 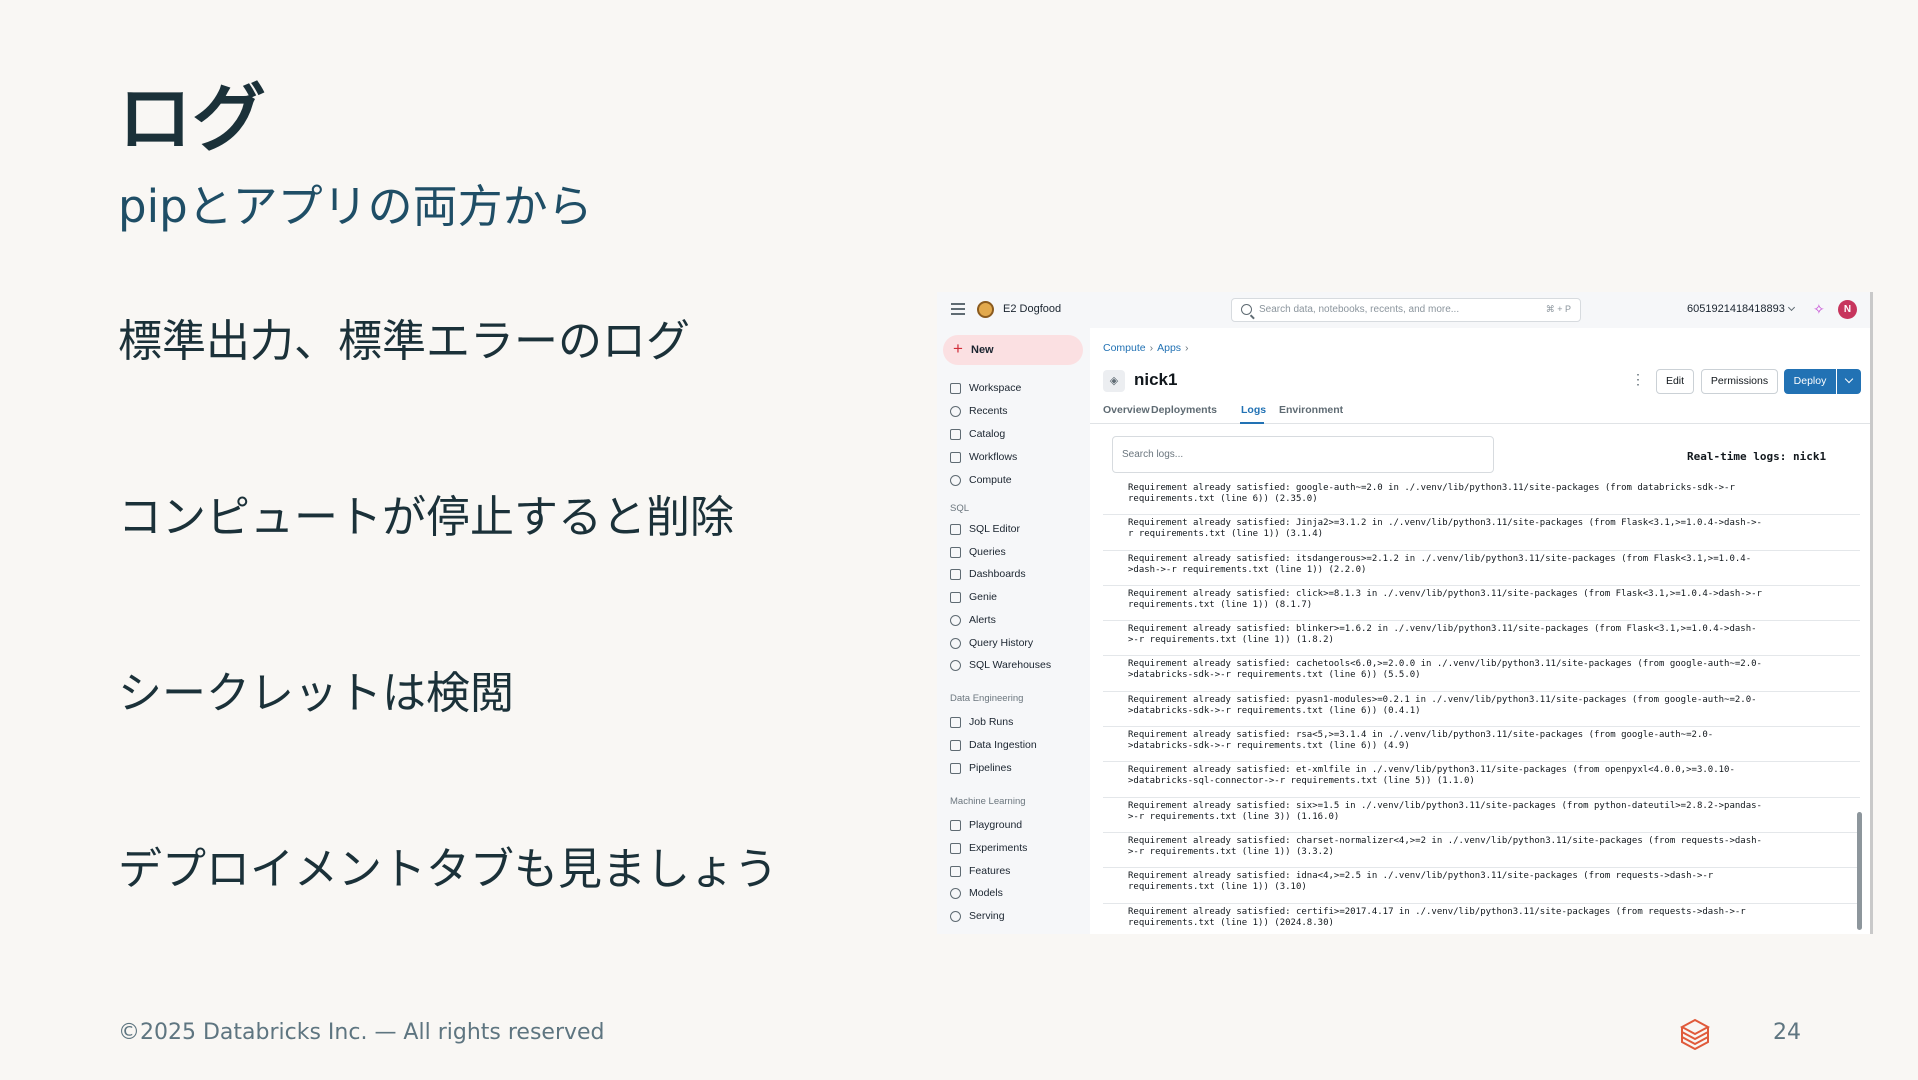 I want to click on sidebar-item-sql-editor: SQL Editor, so click(x=1013, y=529).